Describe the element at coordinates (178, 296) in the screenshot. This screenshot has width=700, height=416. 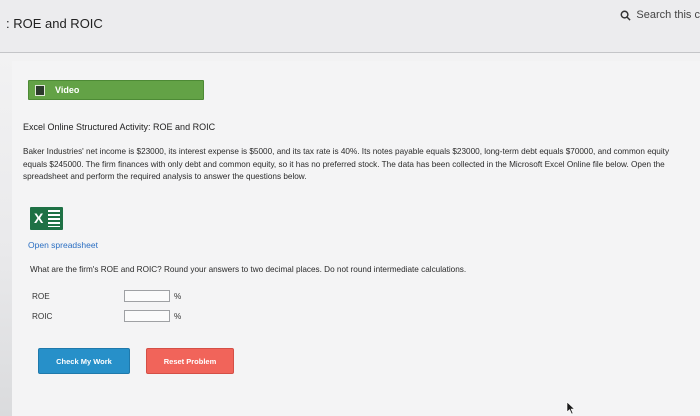
I see `roe-percent-sign: %` at that location.